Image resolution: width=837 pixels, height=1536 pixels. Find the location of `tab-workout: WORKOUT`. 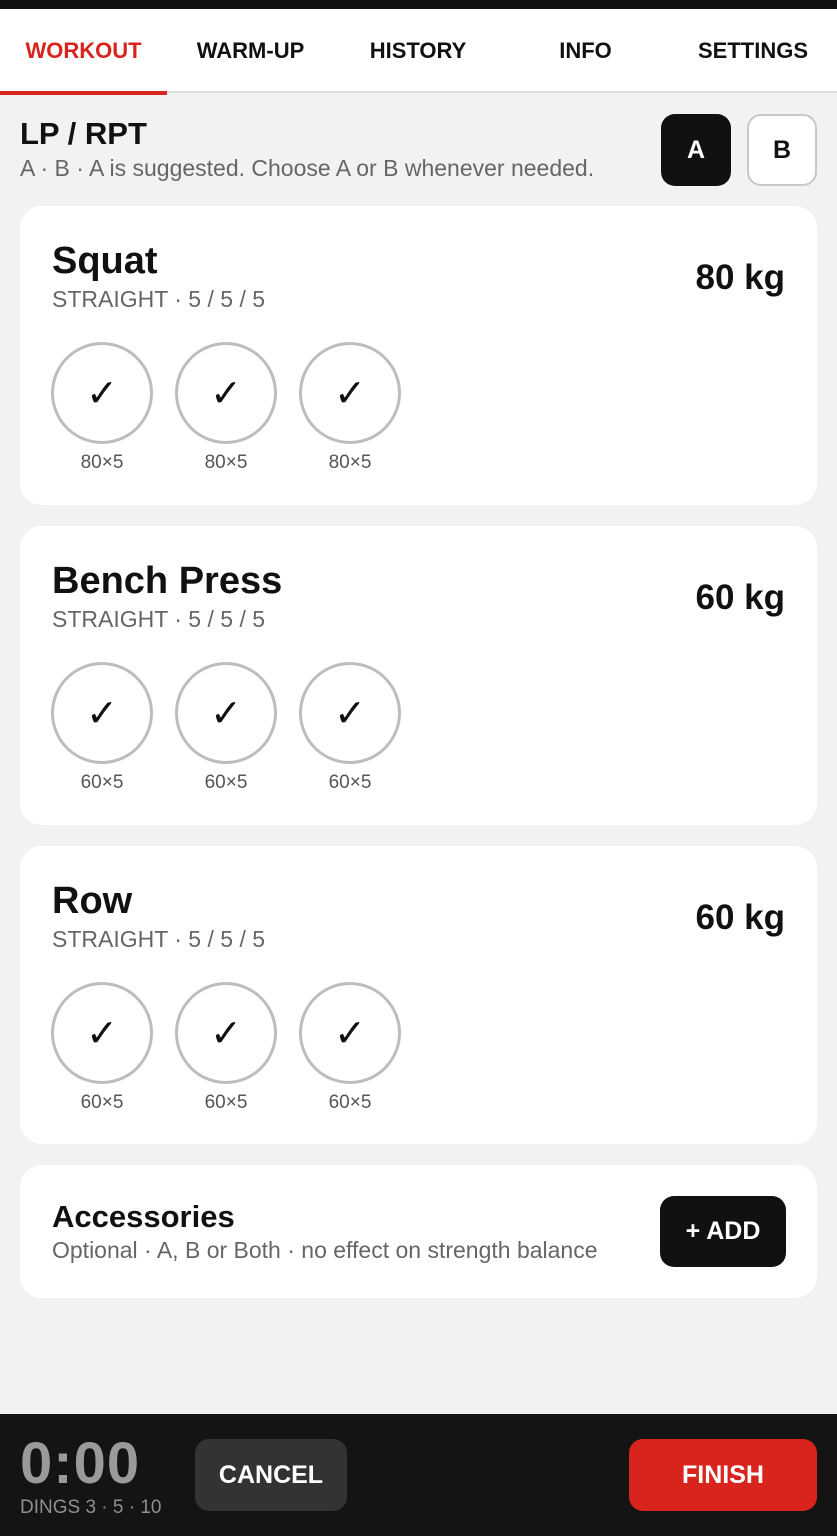

tab-workout: WORKOUT is located at coordinates (83, 52).